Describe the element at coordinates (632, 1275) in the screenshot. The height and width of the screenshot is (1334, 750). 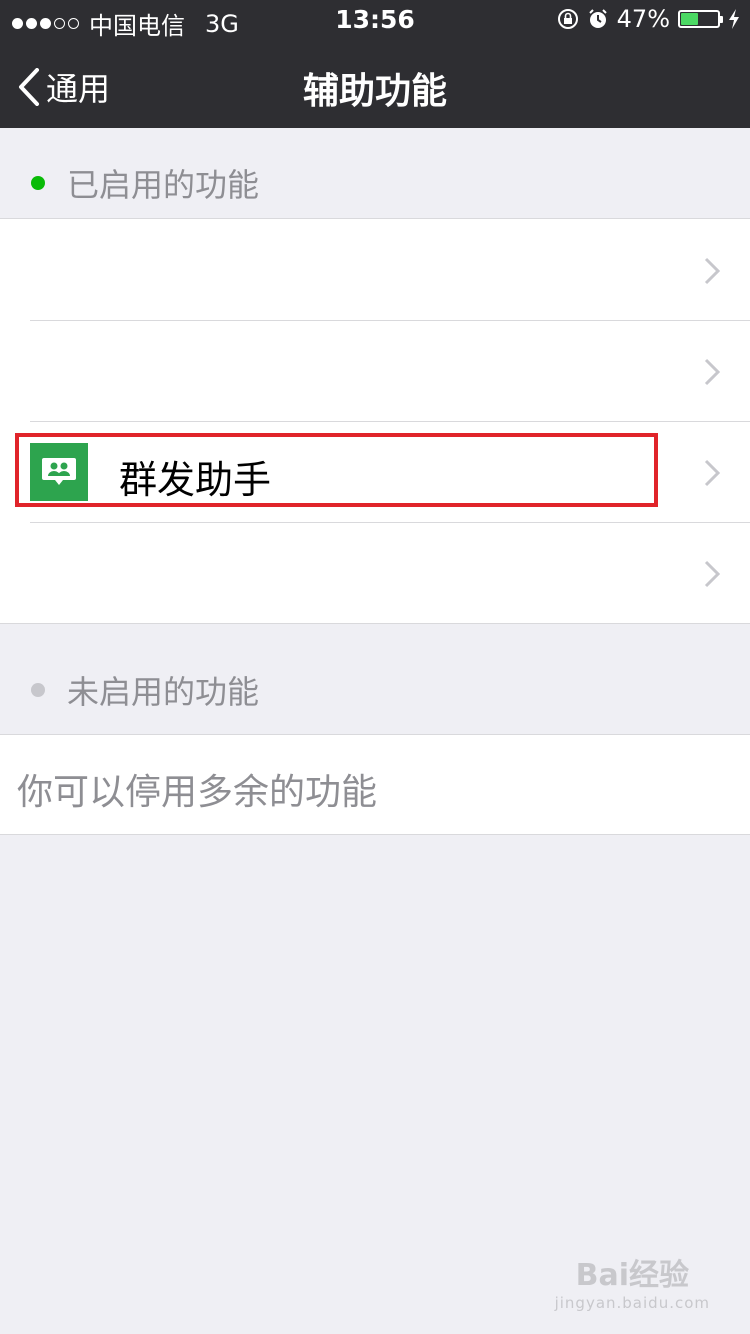
I see `watermark-brand: Bai经验` at that location.